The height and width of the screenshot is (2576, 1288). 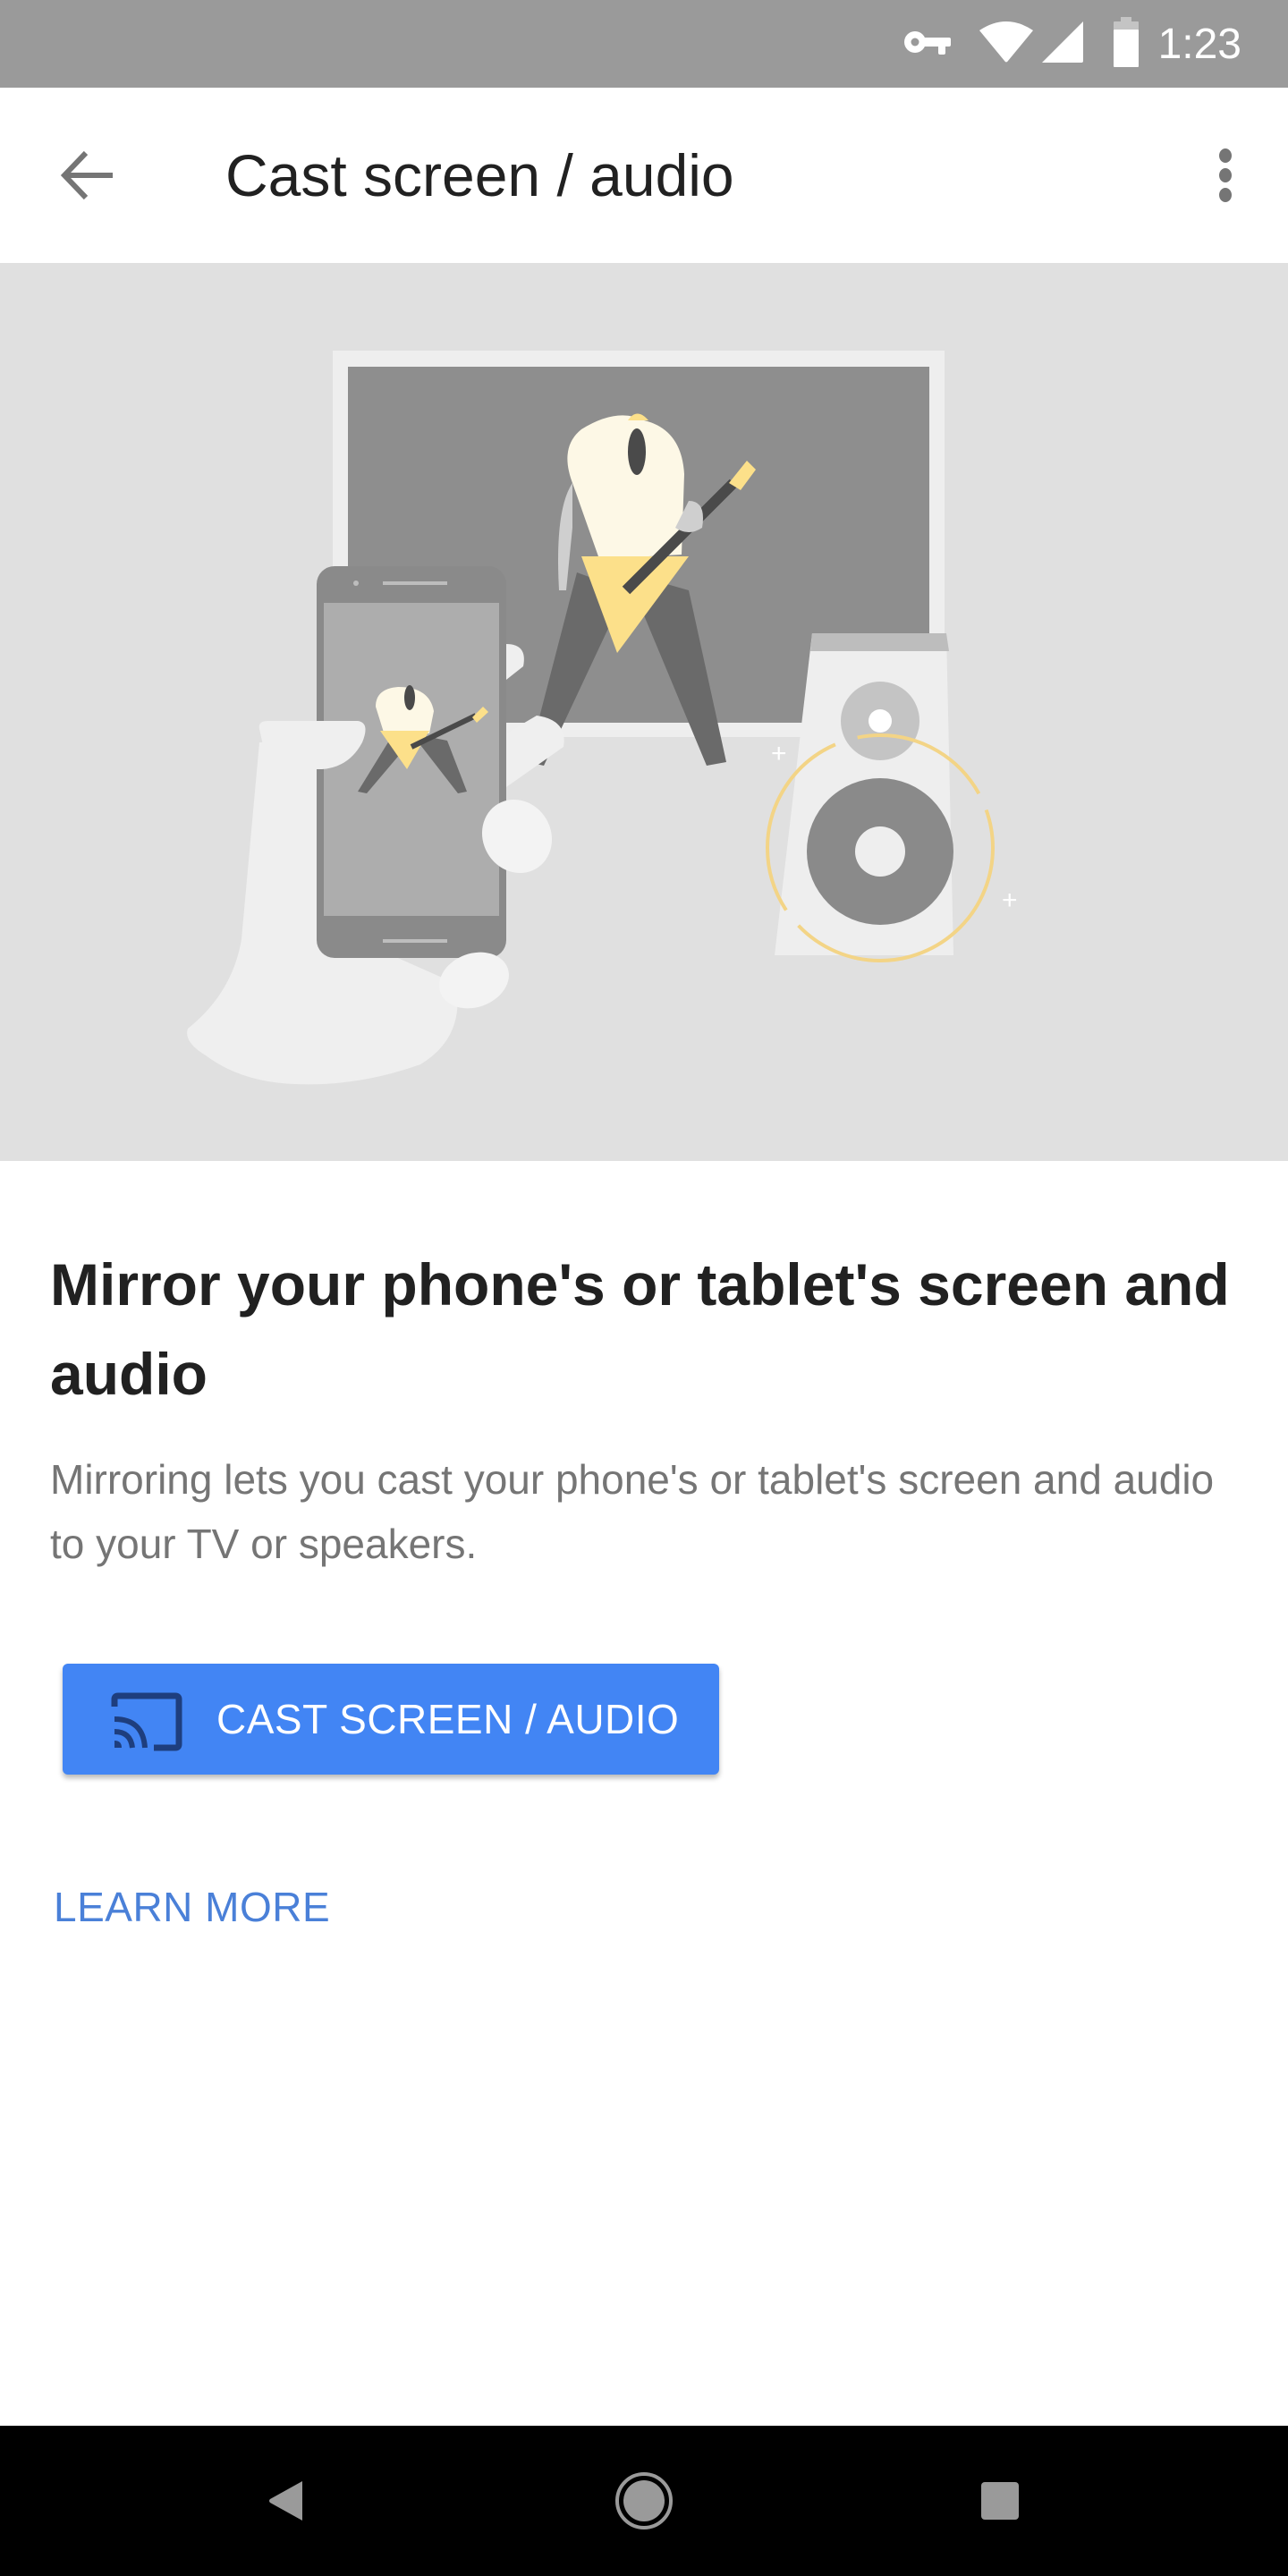 I want to click on nav-home-button, so click(x=644, y=2501).